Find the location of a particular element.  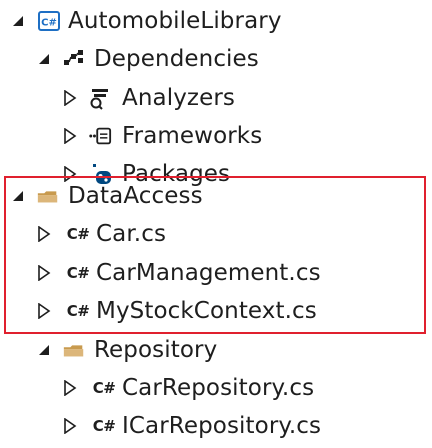

dependencies-icon is located at coordinates (74, 59).